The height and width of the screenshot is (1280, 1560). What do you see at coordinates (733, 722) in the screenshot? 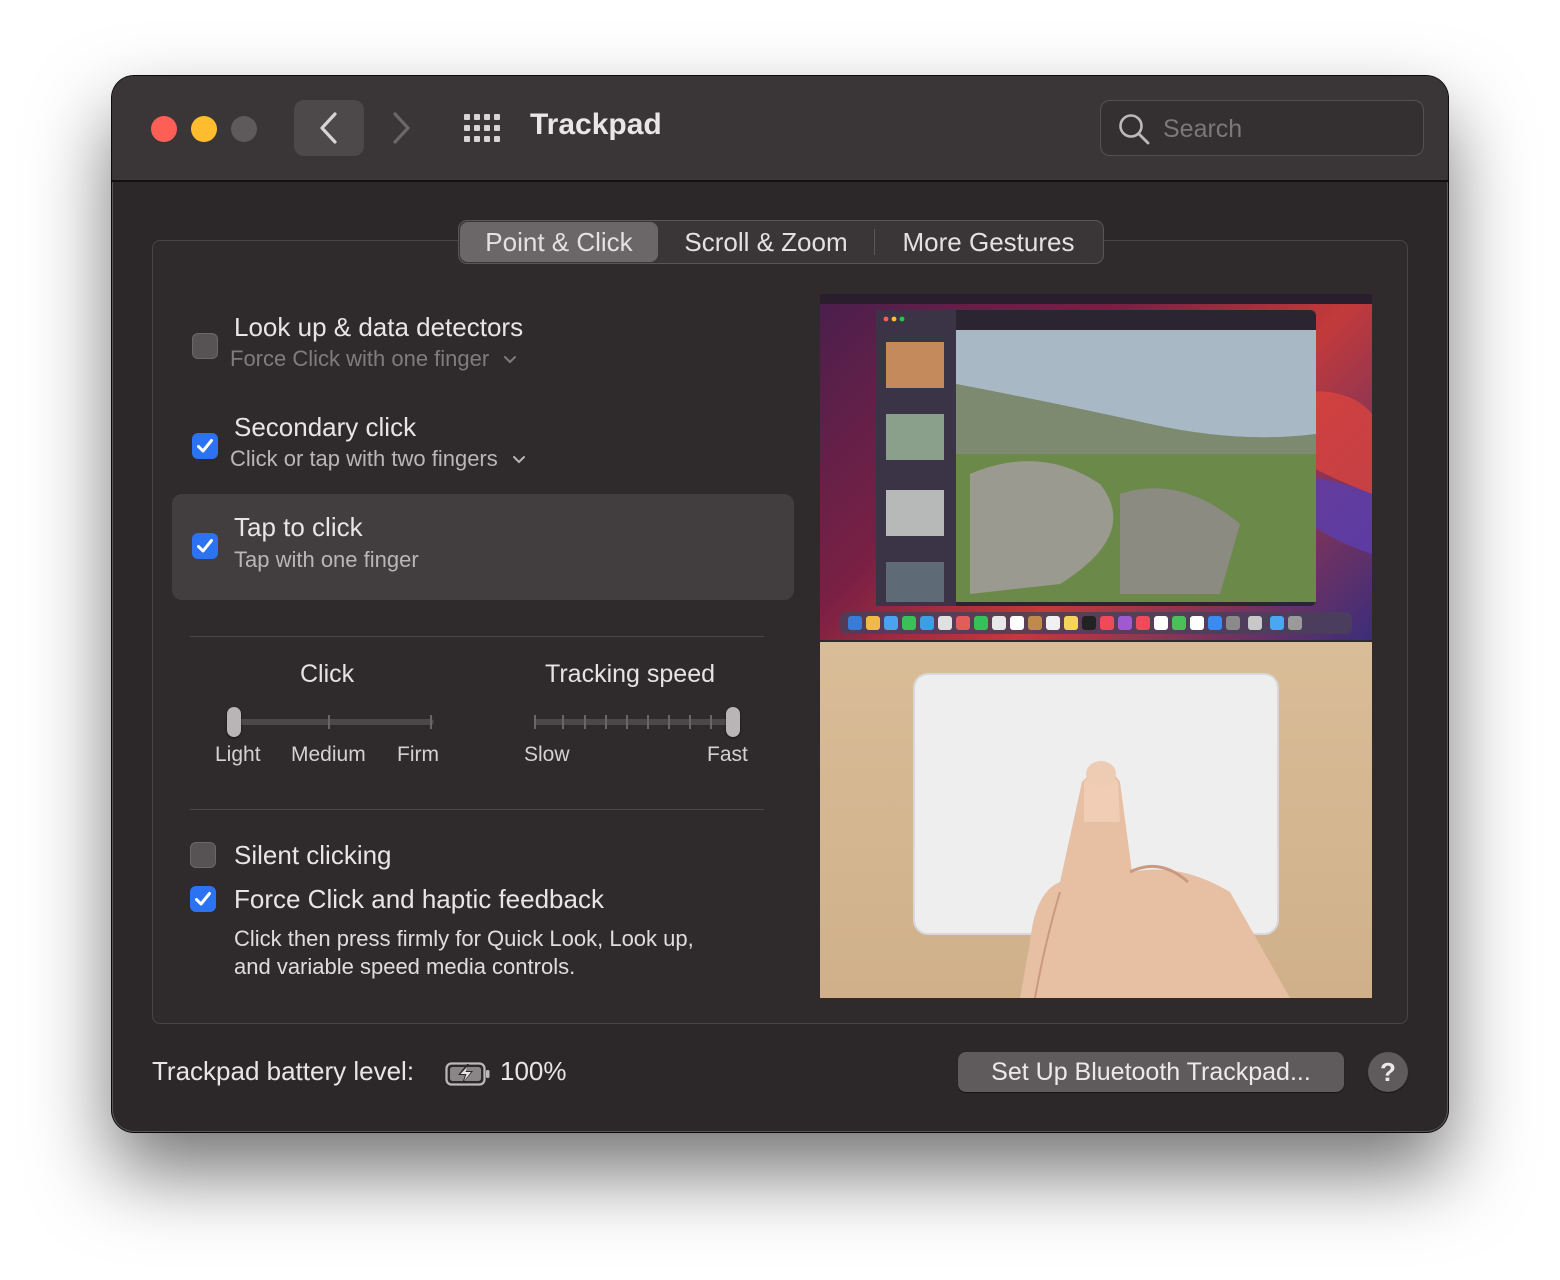
I see `tracking-slider-knob` at bounding box center [733, 722].